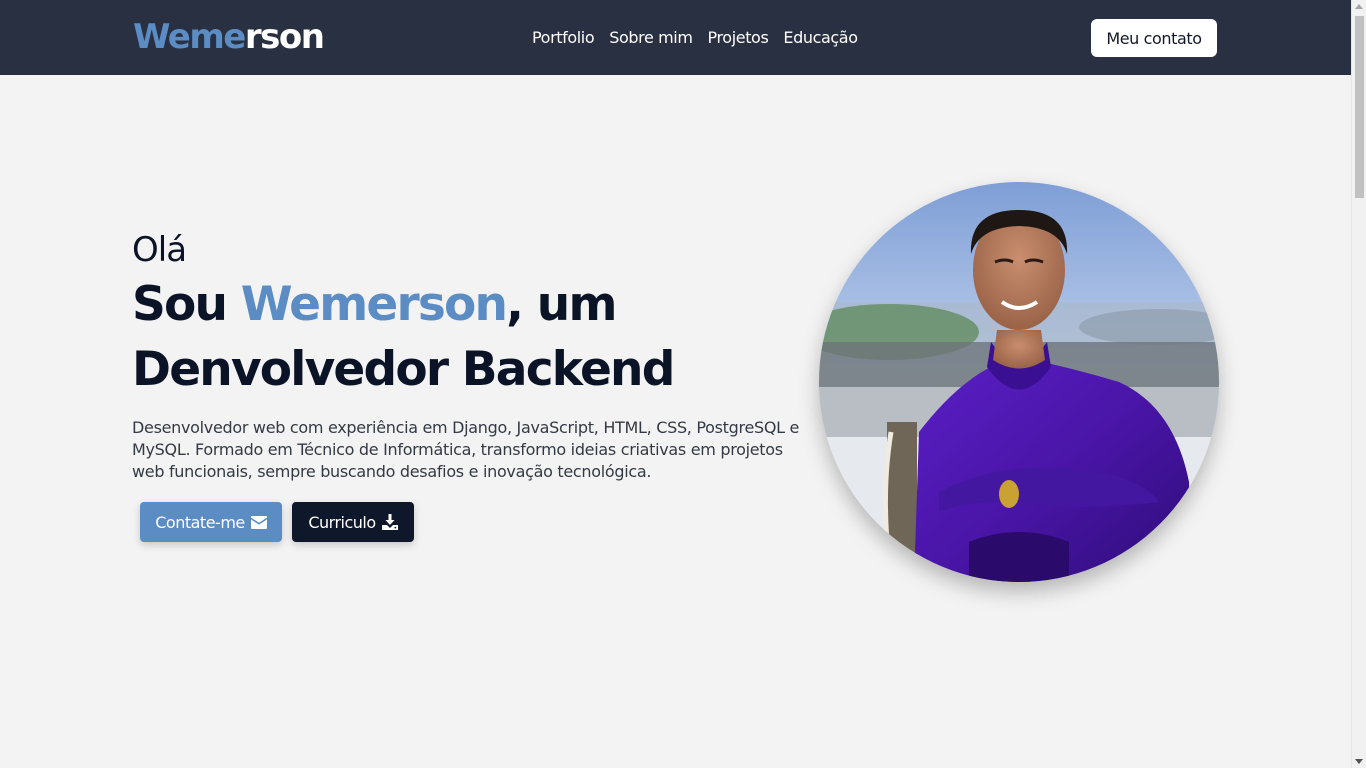  What do you see at coordinates (200, 522) in the screenshot?
I see `contate-me-label: Contate-me` at bounding box center [200, 522].